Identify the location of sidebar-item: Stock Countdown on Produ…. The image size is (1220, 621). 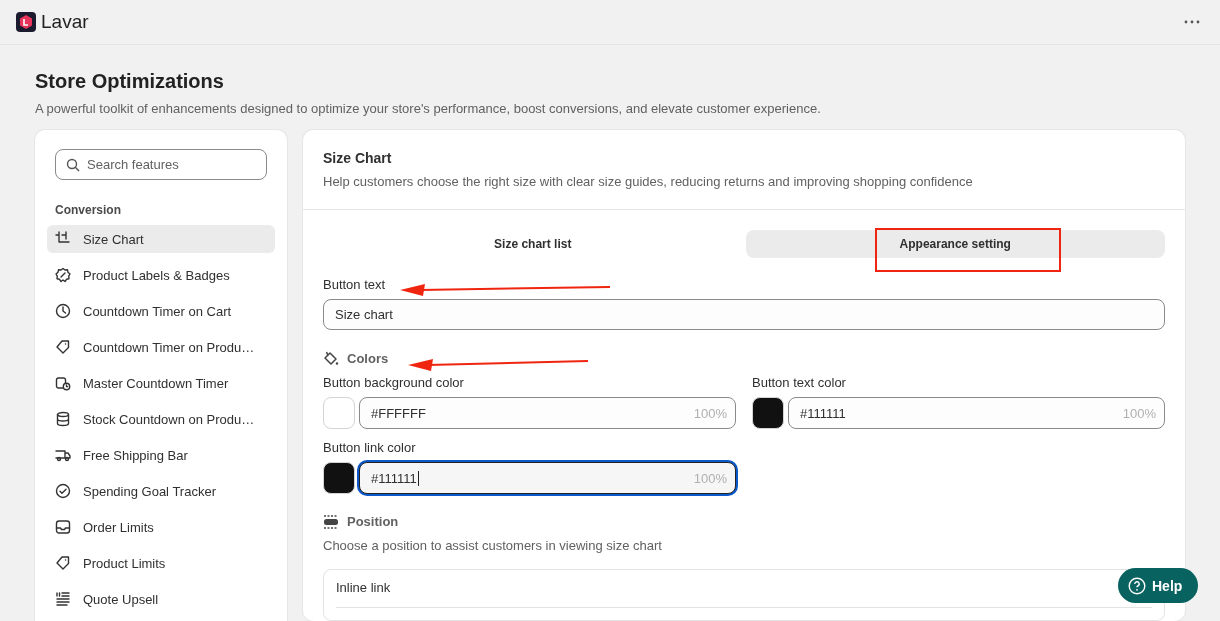
(161, 419).